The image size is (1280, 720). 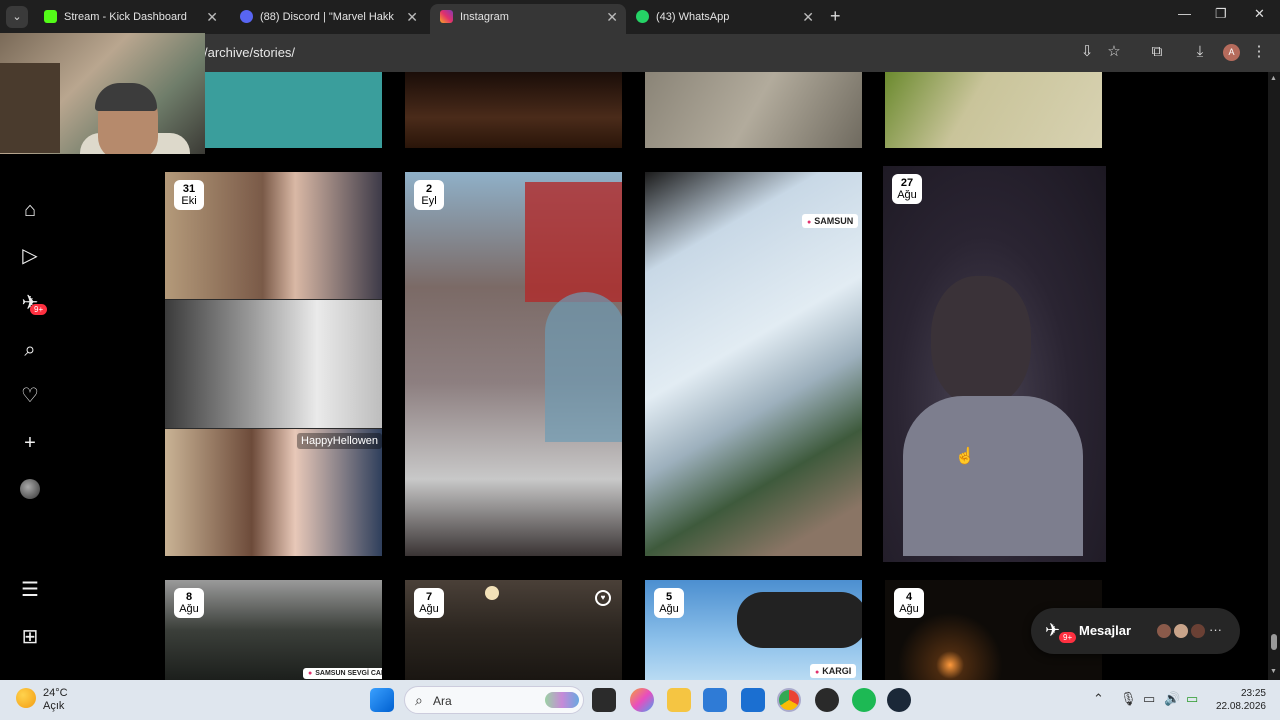 I want to click on whatsapp-icon, so click(x=642, y=16).